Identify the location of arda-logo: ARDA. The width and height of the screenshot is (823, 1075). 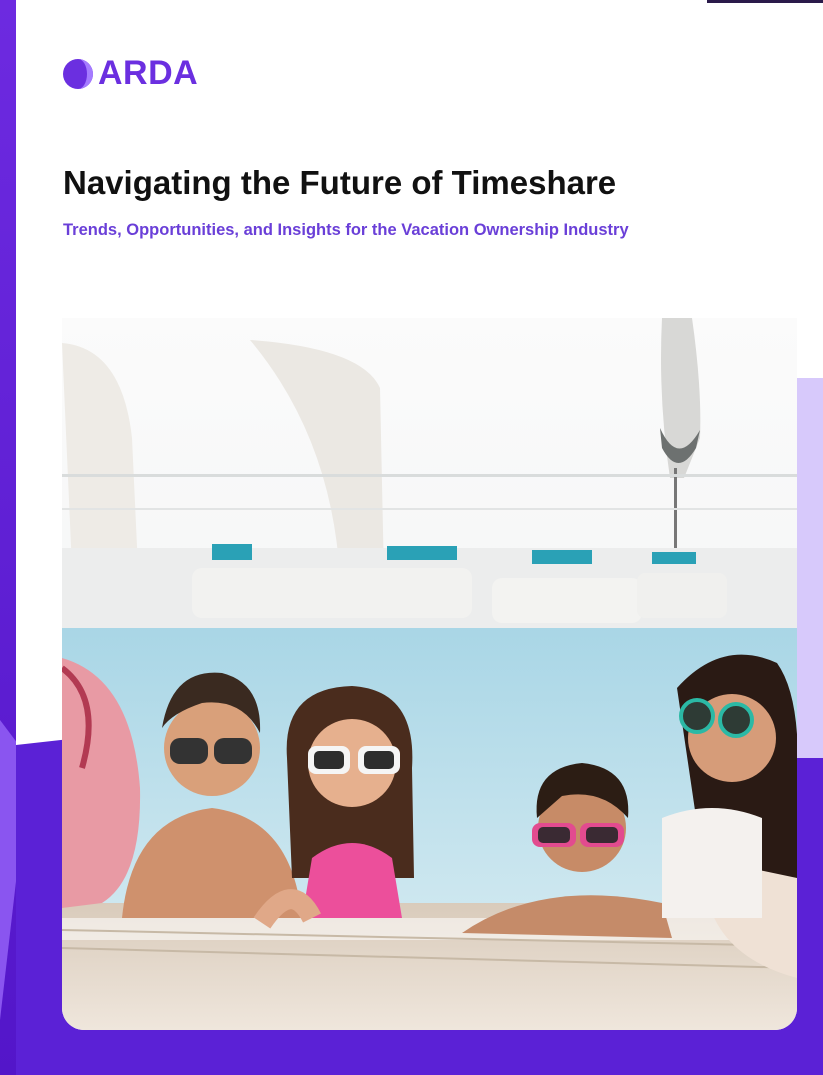
(130, 73).